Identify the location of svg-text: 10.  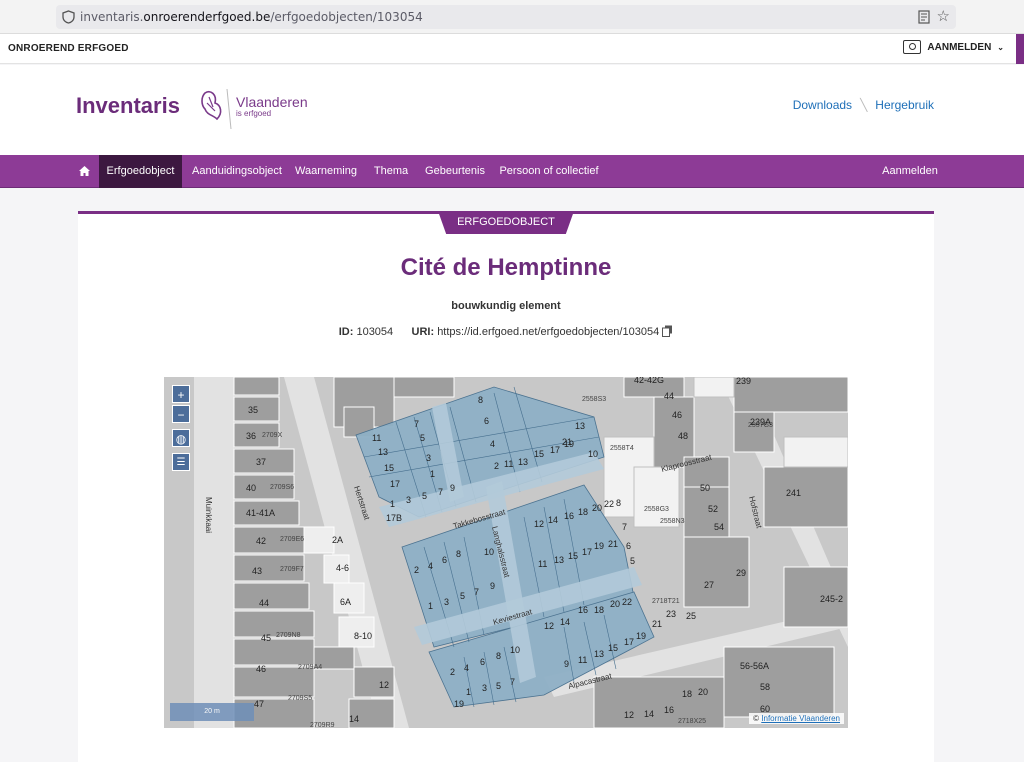
(593, 454).